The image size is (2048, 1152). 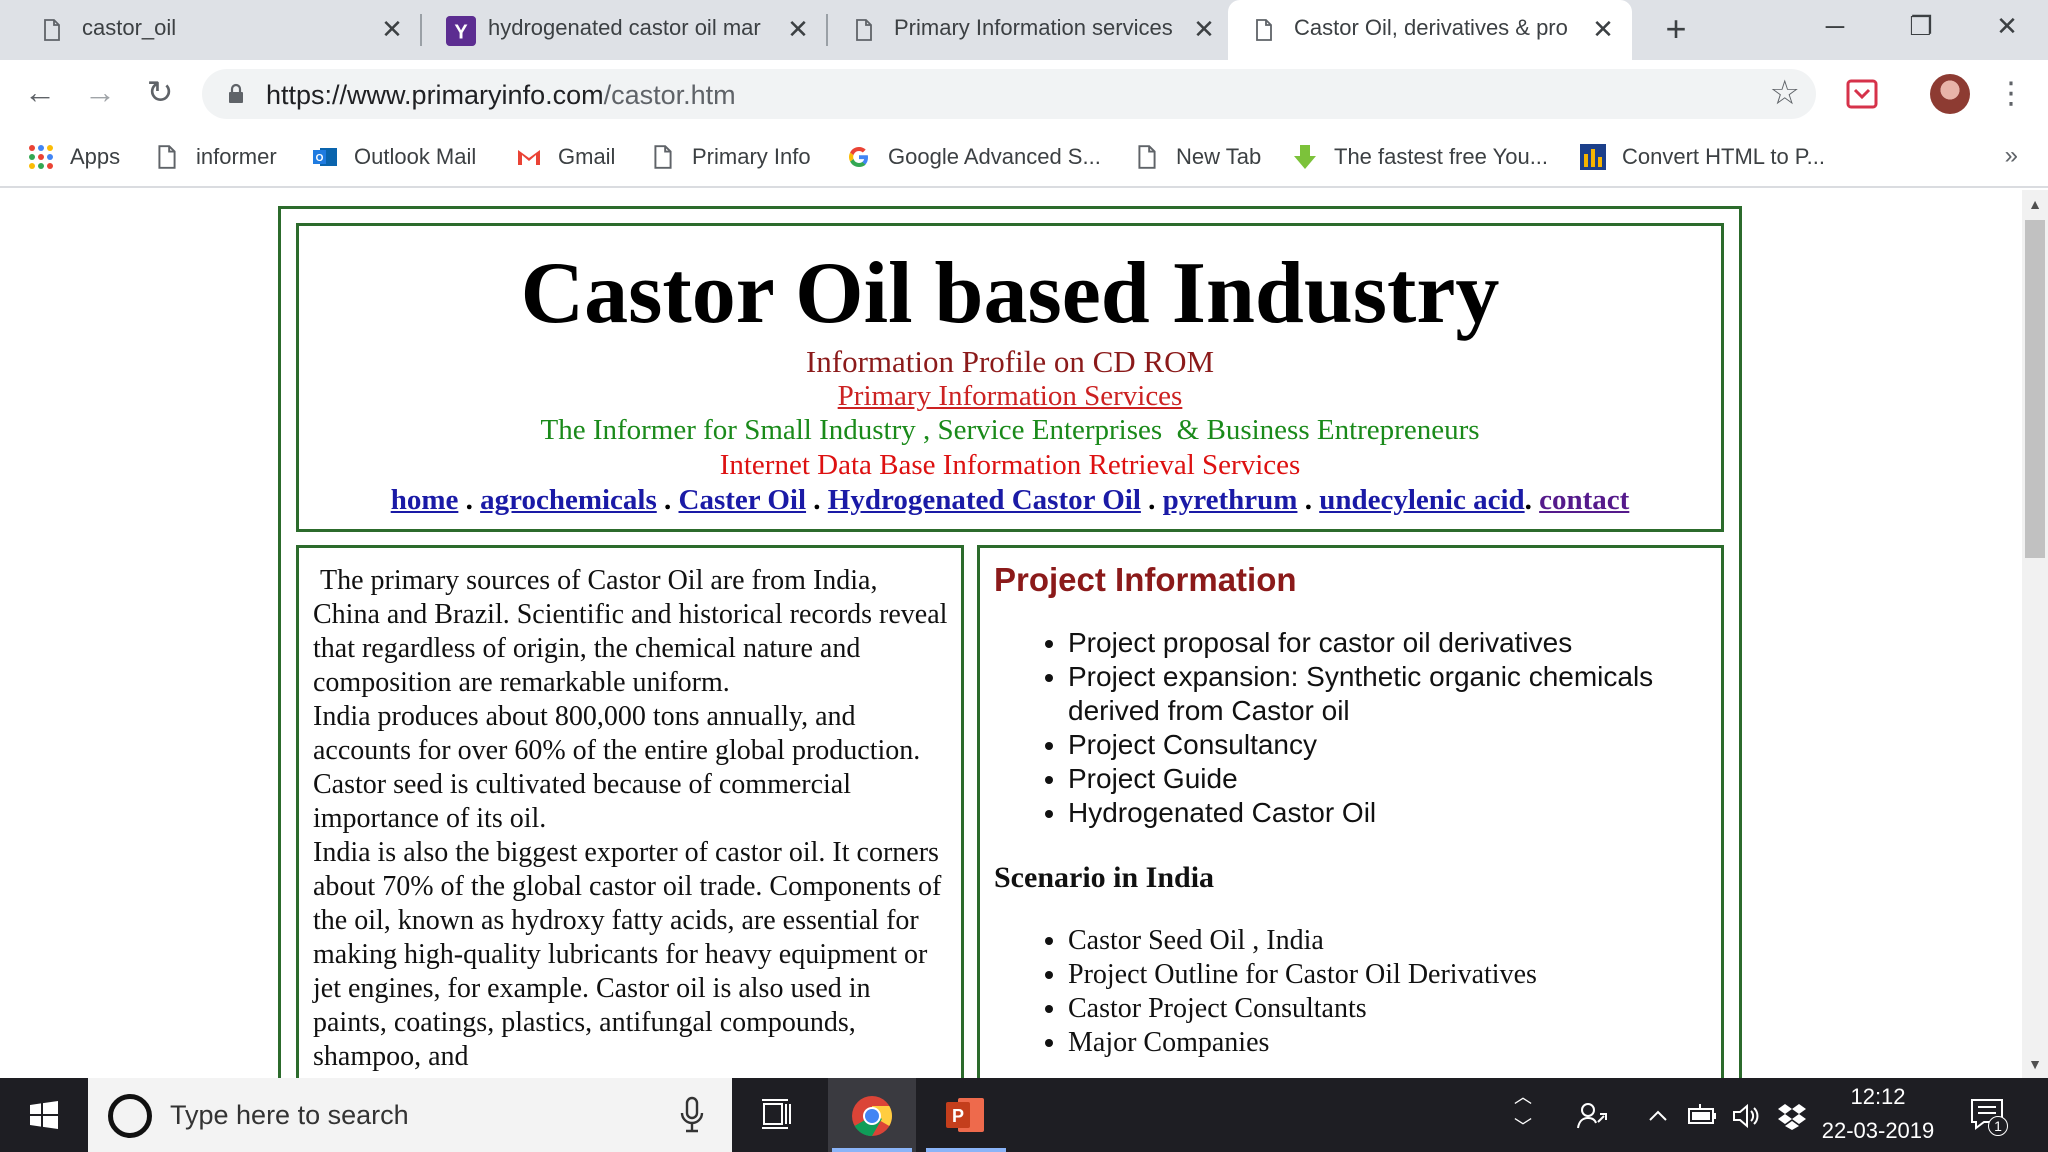 I want to click on task-view-button, so click(x=776, y=1115).